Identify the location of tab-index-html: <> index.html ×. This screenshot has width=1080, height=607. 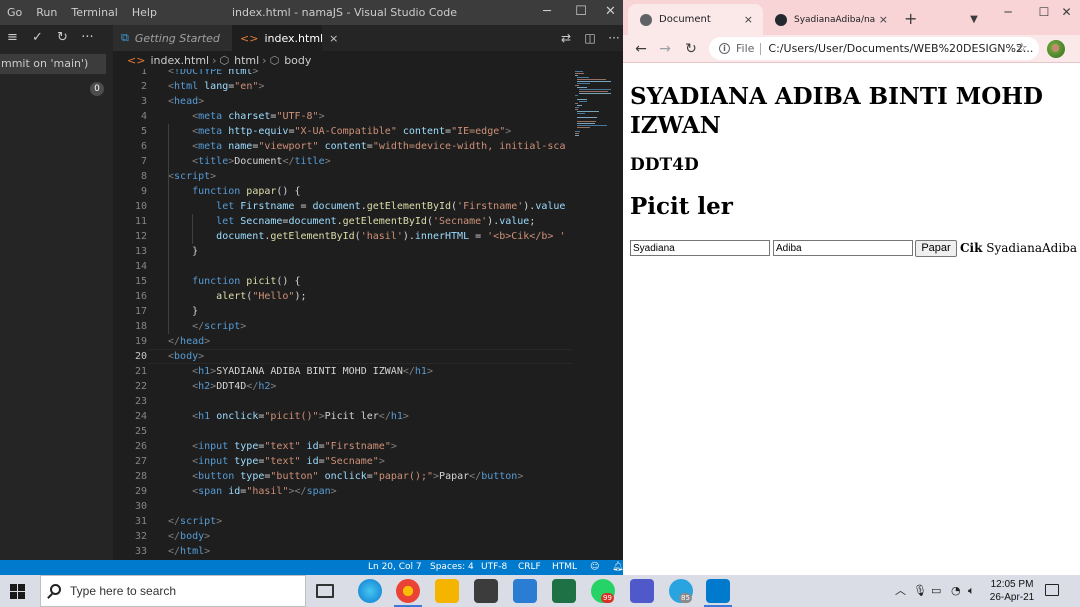
(285, 38).